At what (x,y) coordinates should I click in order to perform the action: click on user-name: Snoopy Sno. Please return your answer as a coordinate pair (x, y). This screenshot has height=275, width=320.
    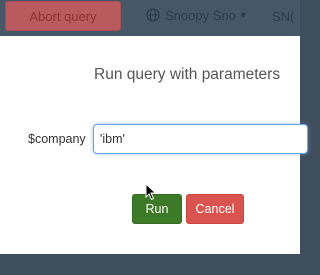
    Looking at the image, I should click on (200, 15).